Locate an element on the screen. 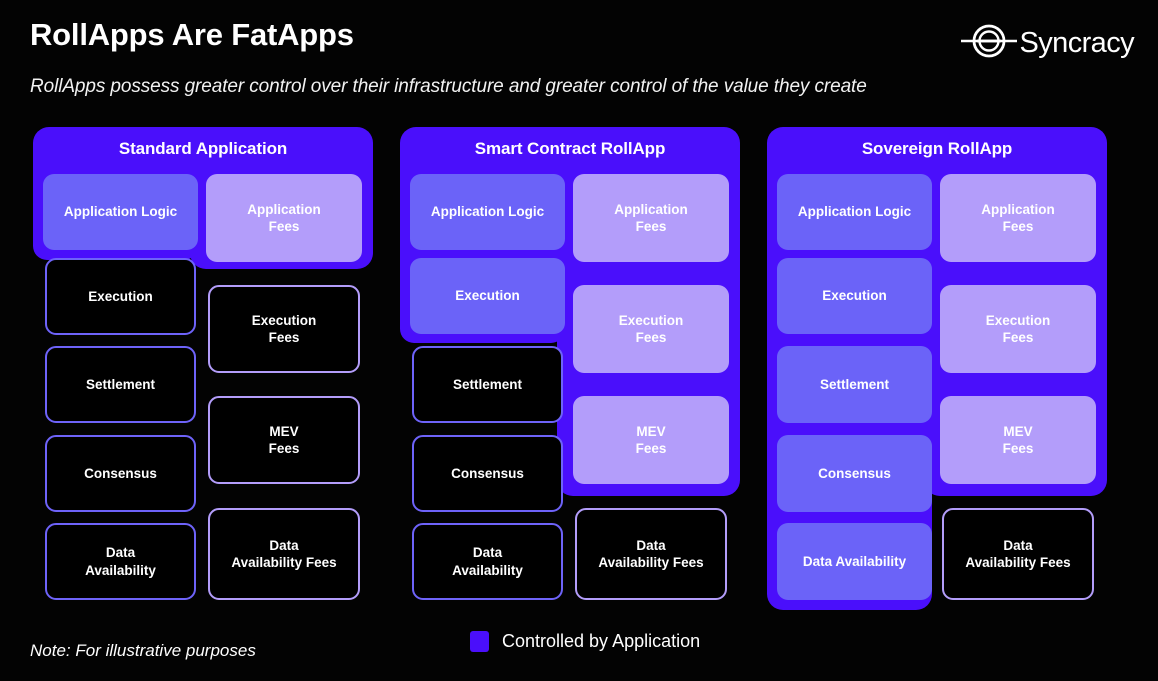  block-data-availability-fees-c3: Data Availability Fees is located at coordinates (1018, 554).